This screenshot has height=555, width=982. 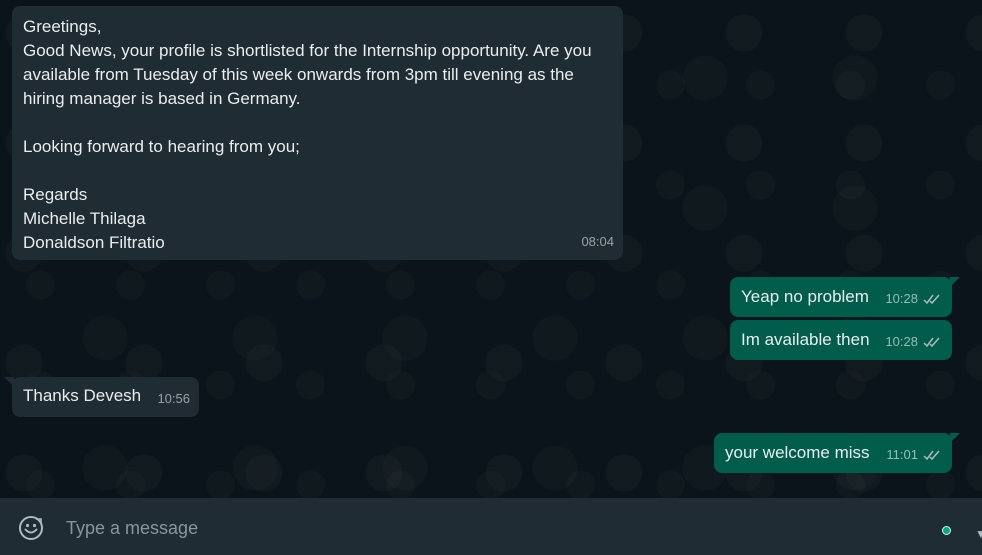 I want to click on message-bubble-outgoing: your welcome miss 11:01, so click(x=837, y=453).